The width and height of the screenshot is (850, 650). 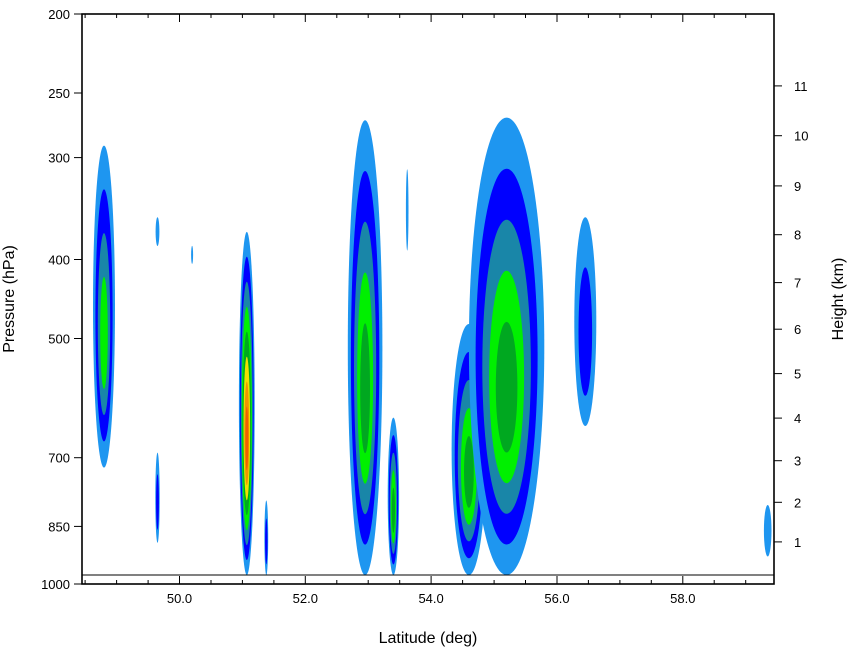 What do you see at coordinates (556, 598) in the screenshot?
I see `x-tick-label: 56.0` at bounding box center [556, 598].